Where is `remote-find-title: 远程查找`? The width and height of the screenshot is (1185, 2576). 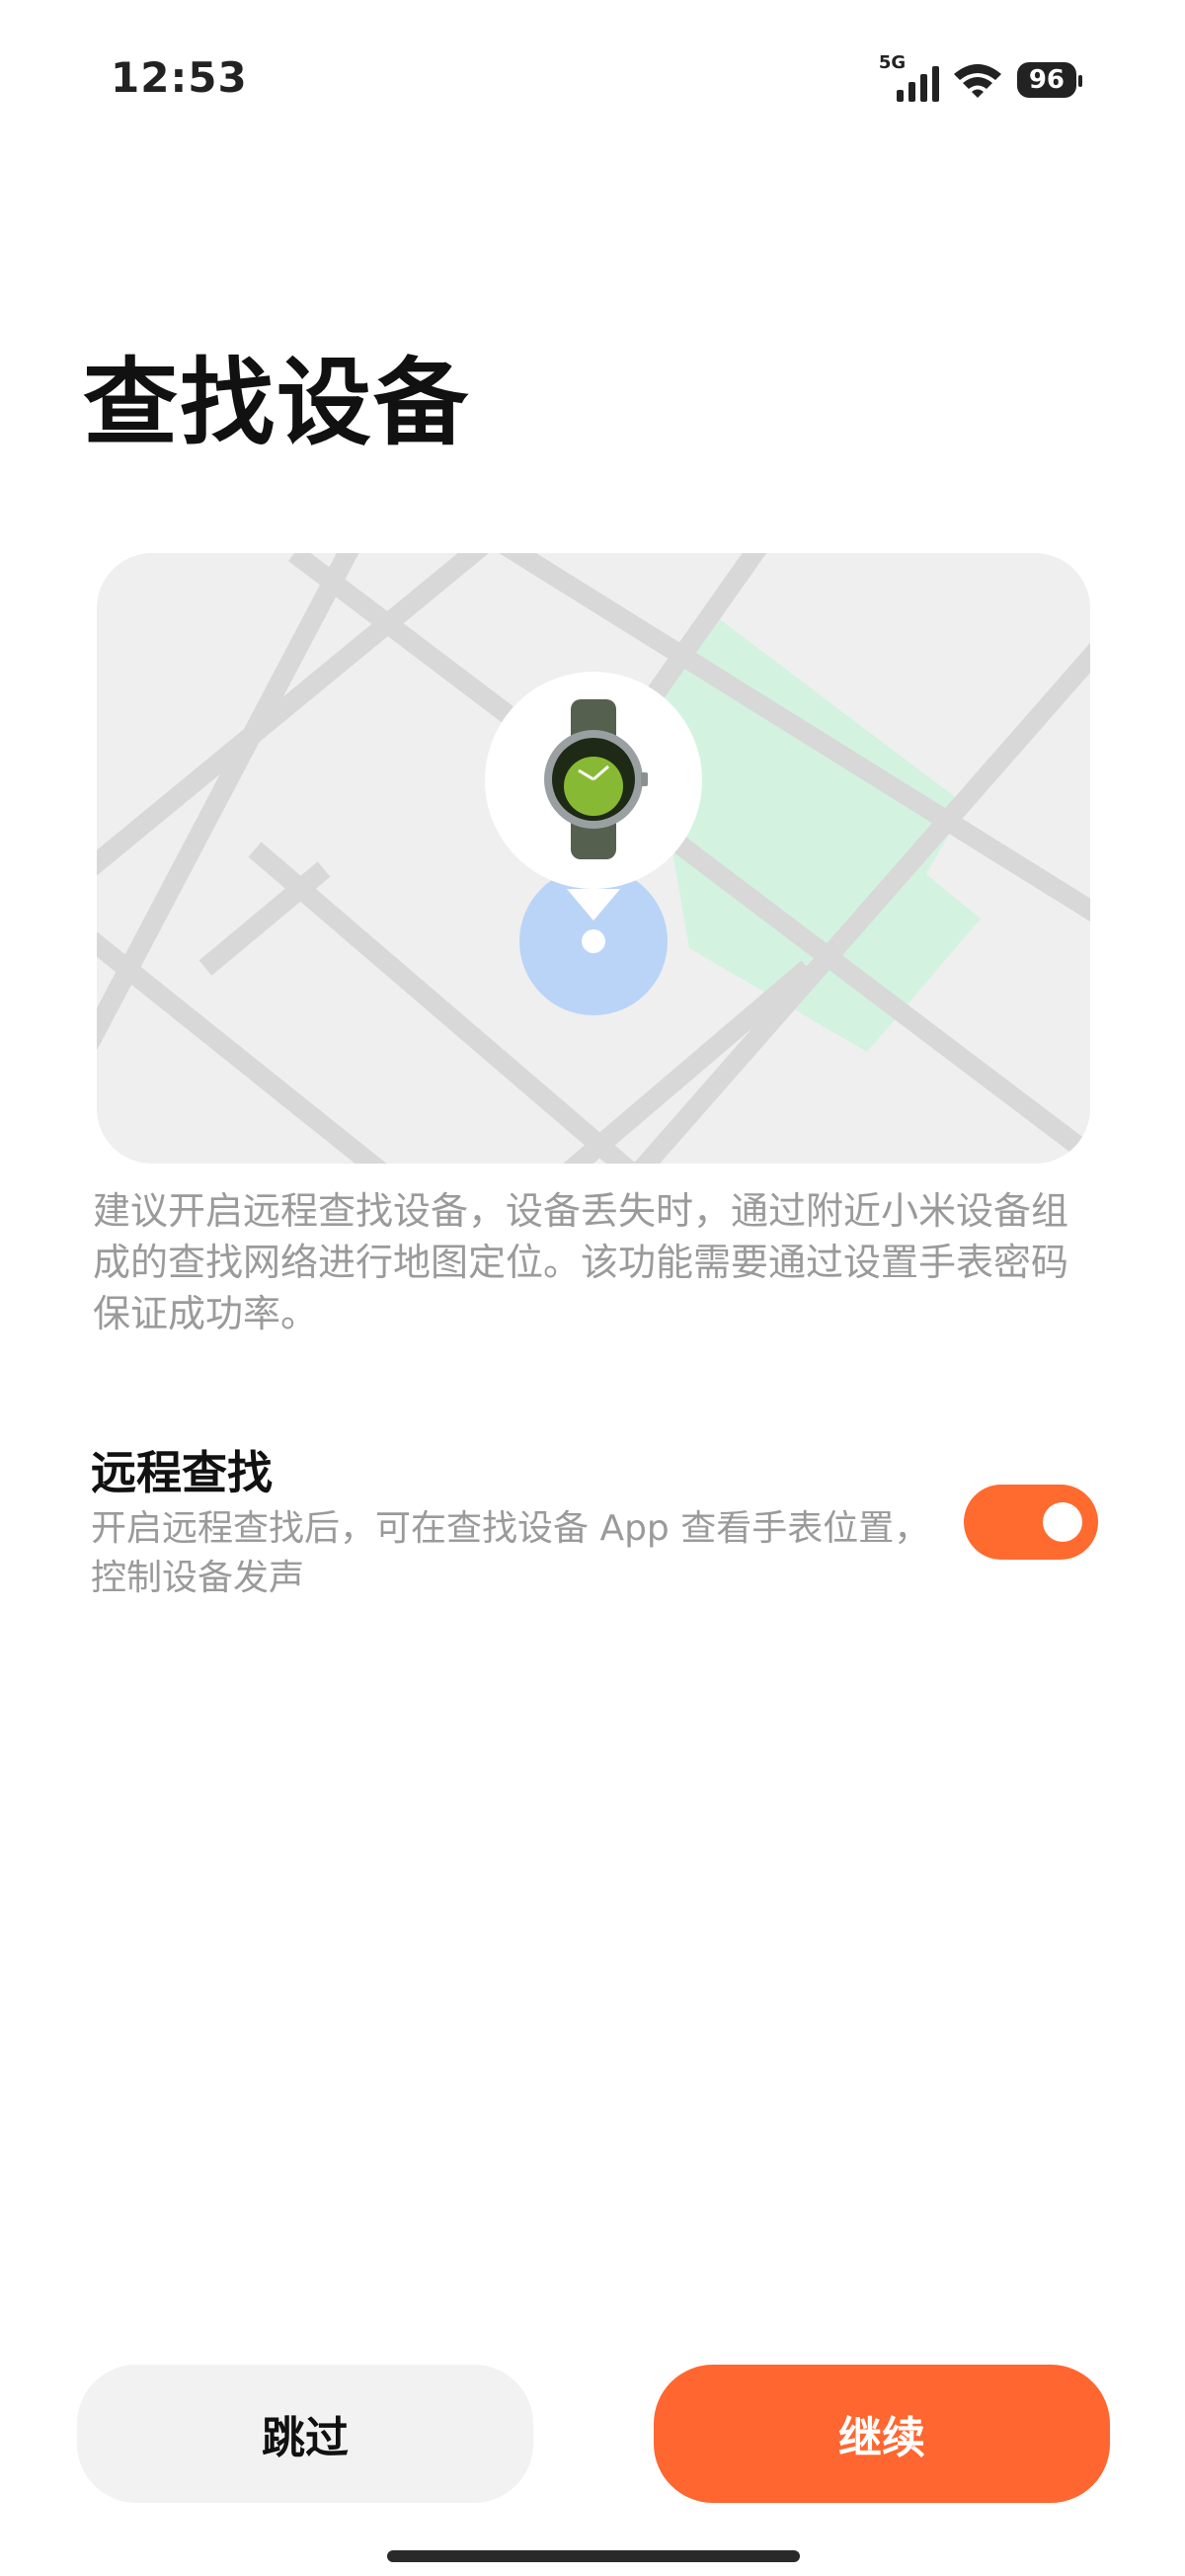
remote-find-title: 远程查找 is located at coordinates (182, 1472).